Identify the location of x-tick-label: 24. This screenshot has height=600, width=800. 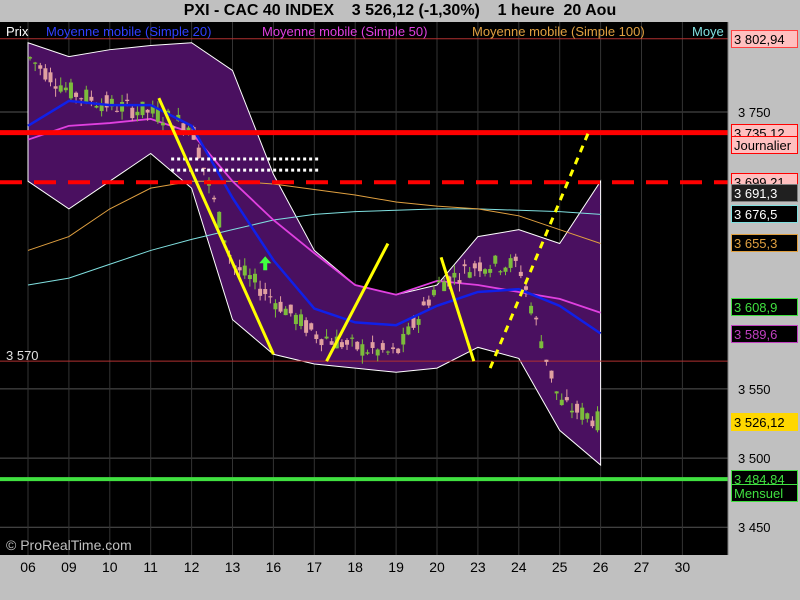
(519, 567).